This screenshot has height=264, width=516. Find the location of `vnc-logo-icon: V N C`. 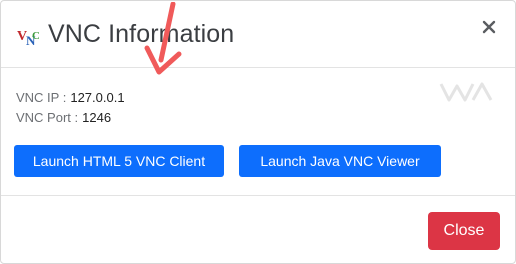

vnc-logo-icon: V N C is located at coordinates (28, 38).